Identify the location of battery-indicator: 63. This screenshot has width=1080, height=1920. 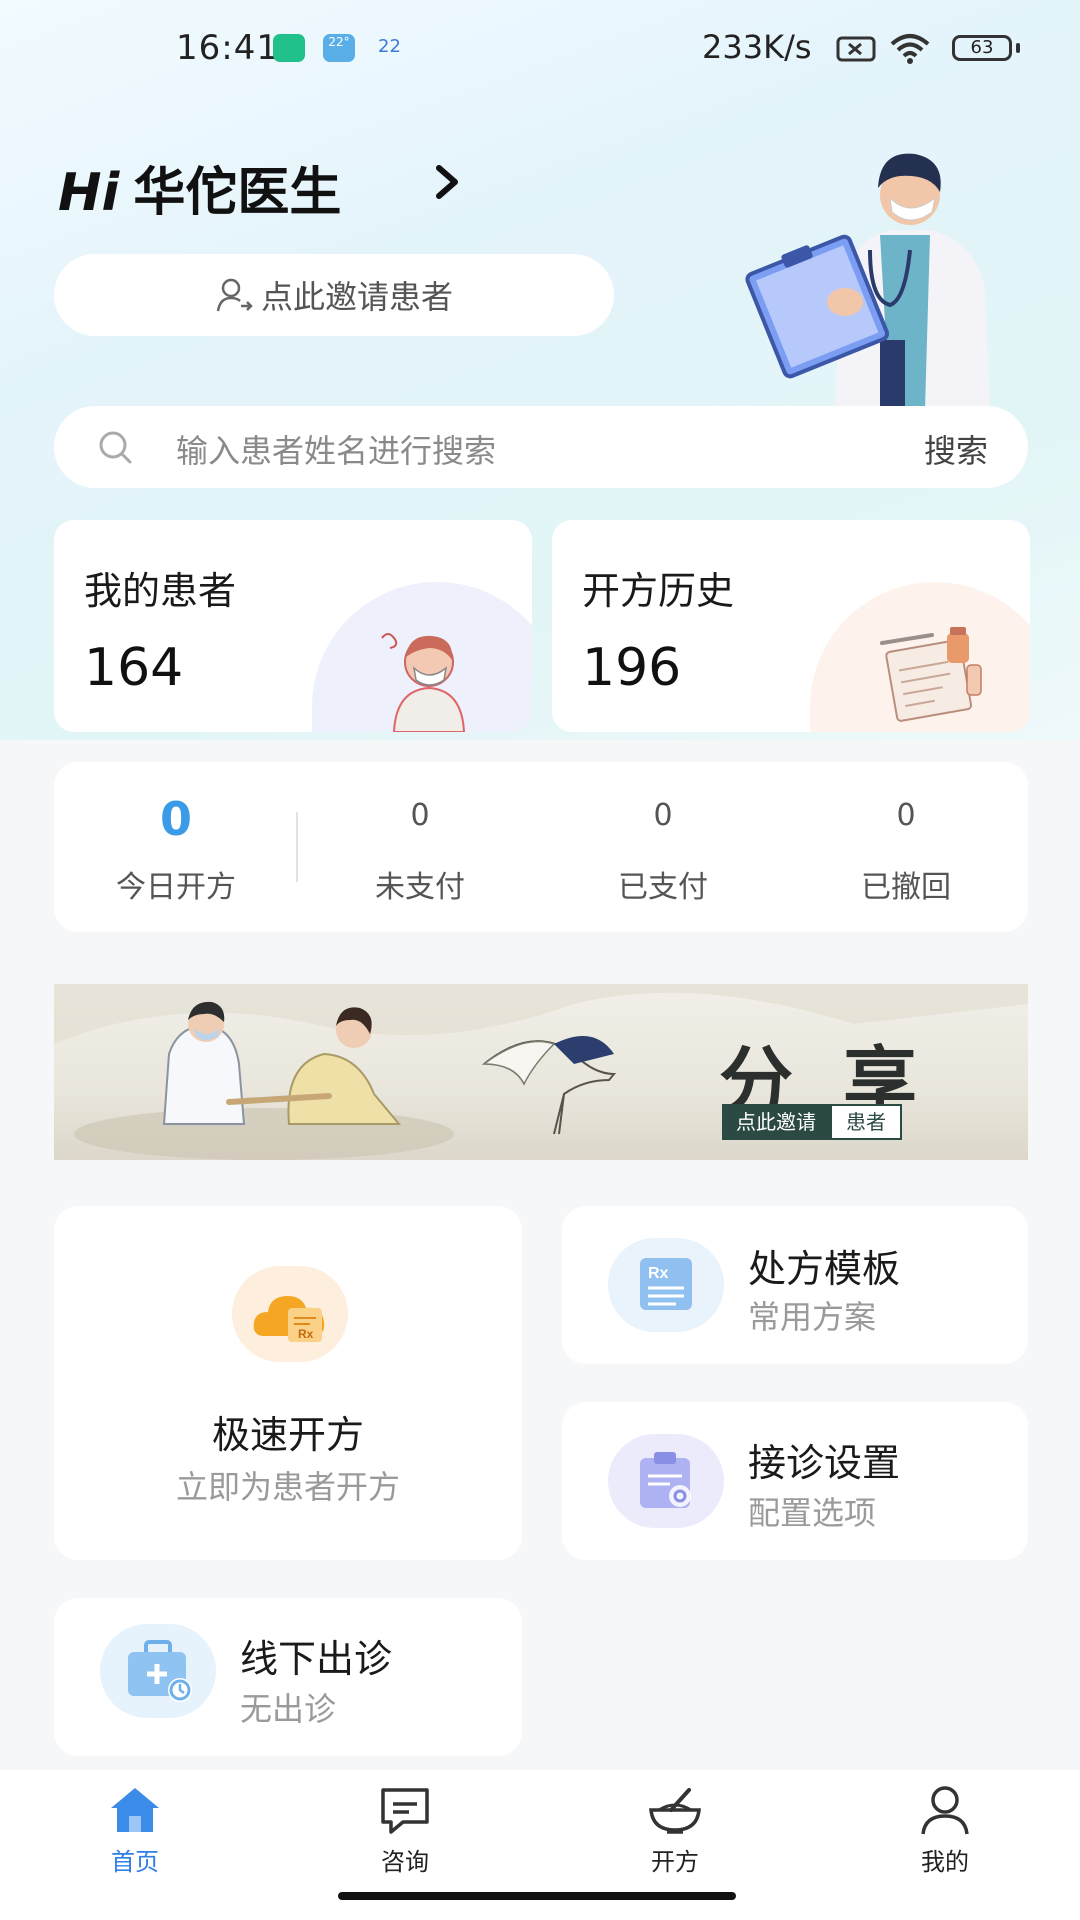
(982, 48).